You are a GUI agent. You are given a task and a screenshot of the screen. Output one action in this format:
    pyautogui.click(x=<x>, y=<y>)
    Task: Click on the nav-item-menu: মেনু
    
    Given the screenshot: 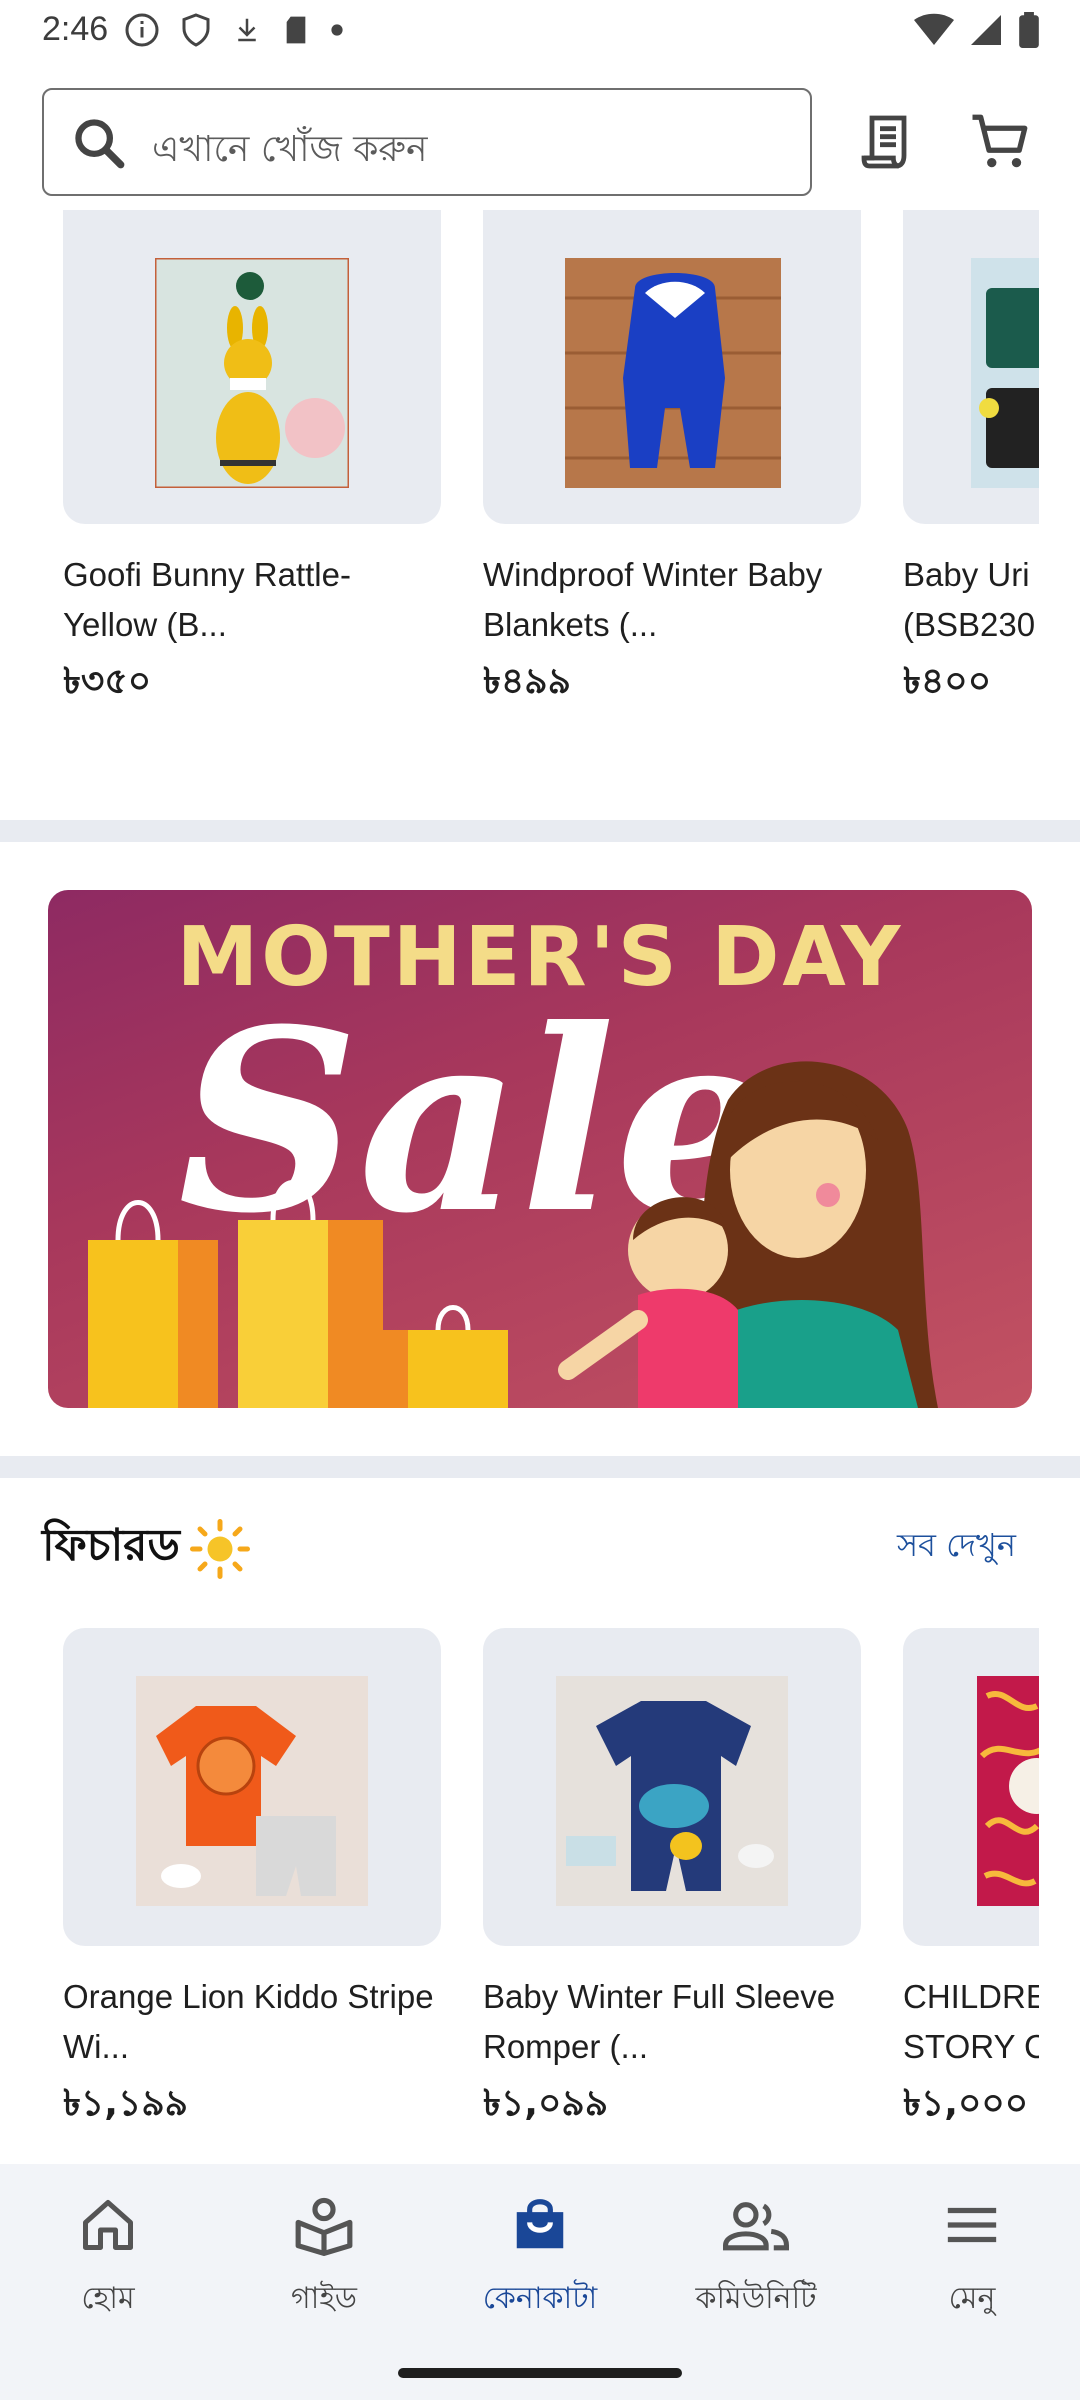 What is the action you would take?
    pyautogui.click(x=972, y=2259)
    